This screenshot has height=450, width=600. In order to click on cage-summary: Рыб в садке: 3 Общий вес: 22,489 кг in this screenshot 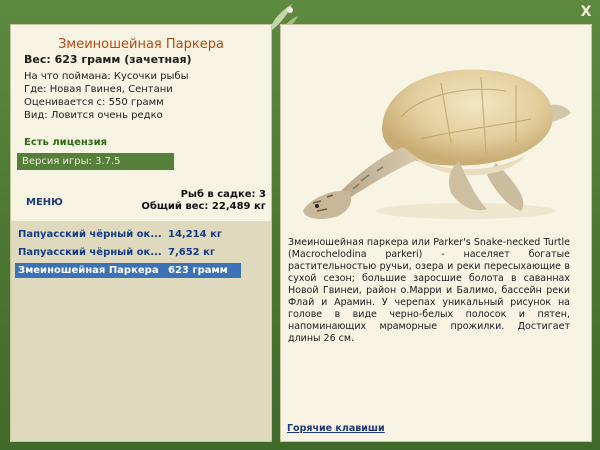, I will do `click(203, 201)`.